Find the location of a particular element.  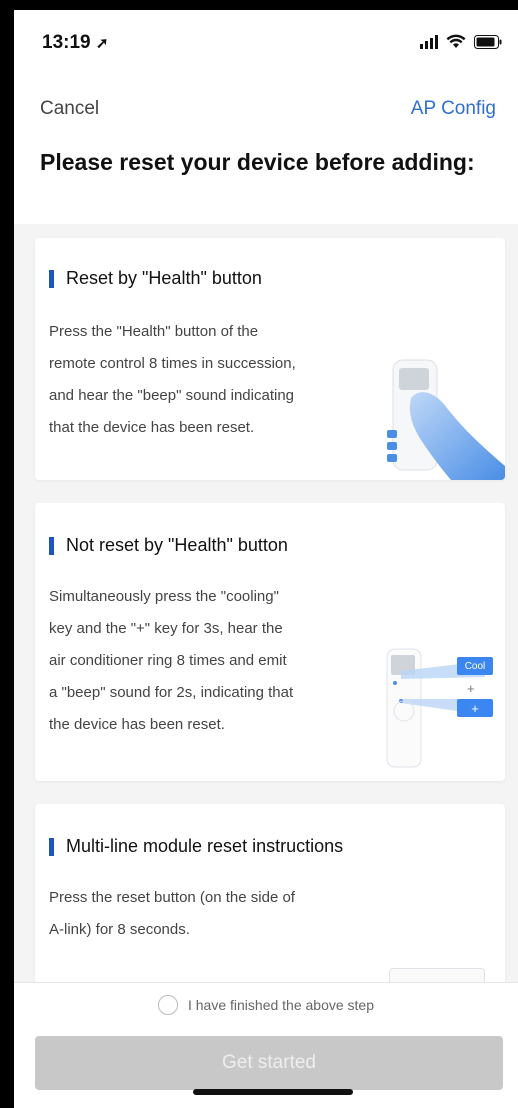

cellular-signal-icon is located at coordinates (429, 41).